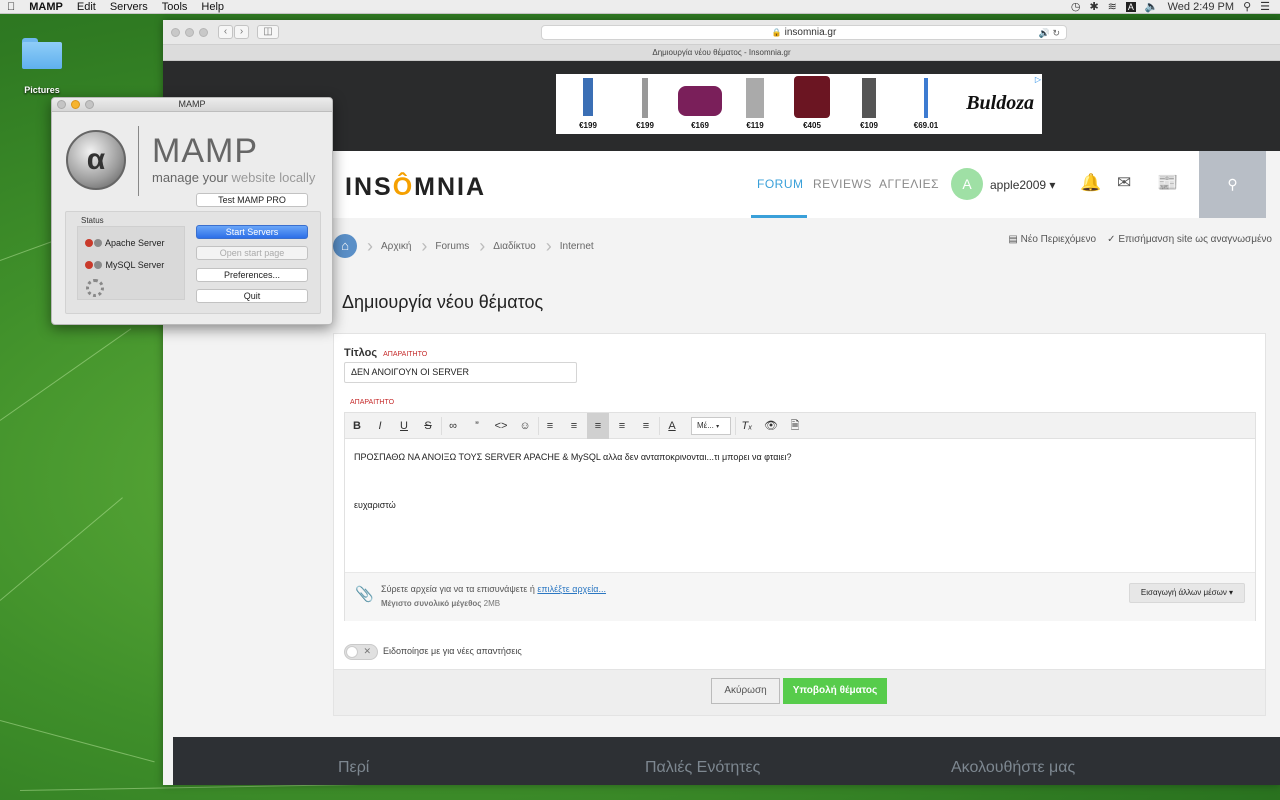  Describe the element at coordinates (842, 184) in the screenshot. I see `nav-reviews: REVIEWS` at that location.